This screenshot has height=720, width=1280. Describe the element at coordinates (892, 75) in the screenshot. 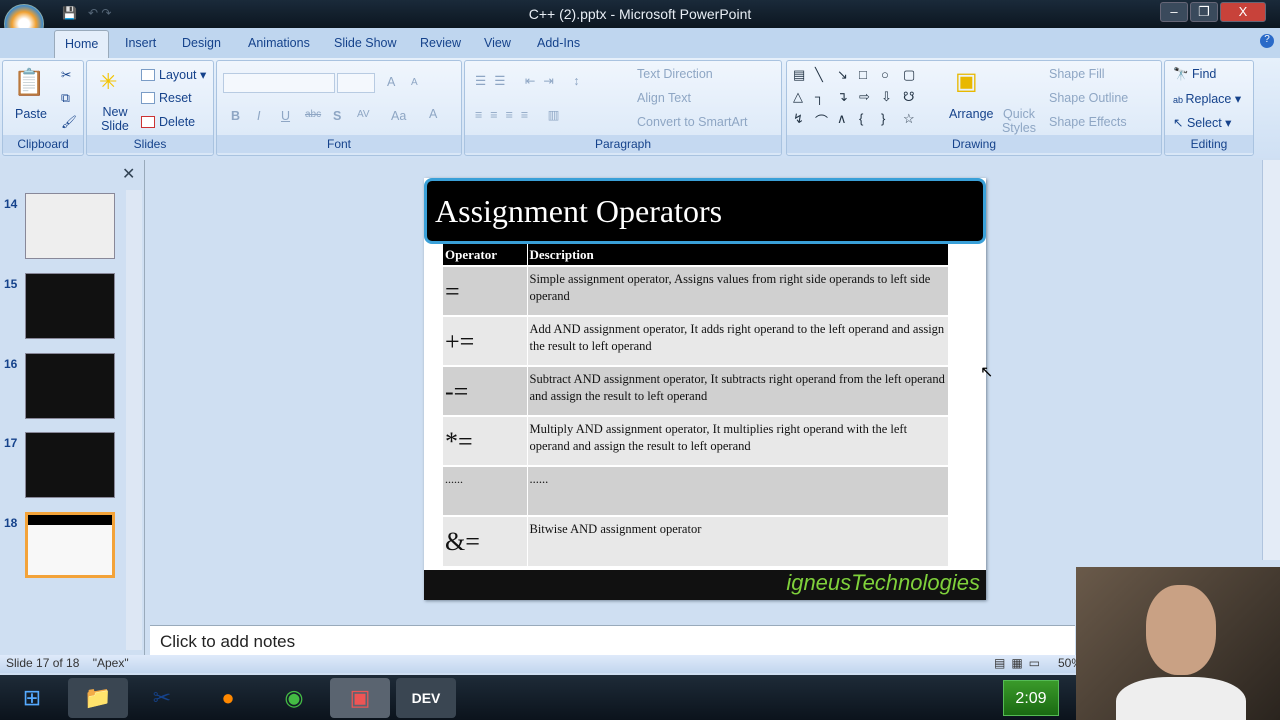

I see `shape-item: ○` at that location.